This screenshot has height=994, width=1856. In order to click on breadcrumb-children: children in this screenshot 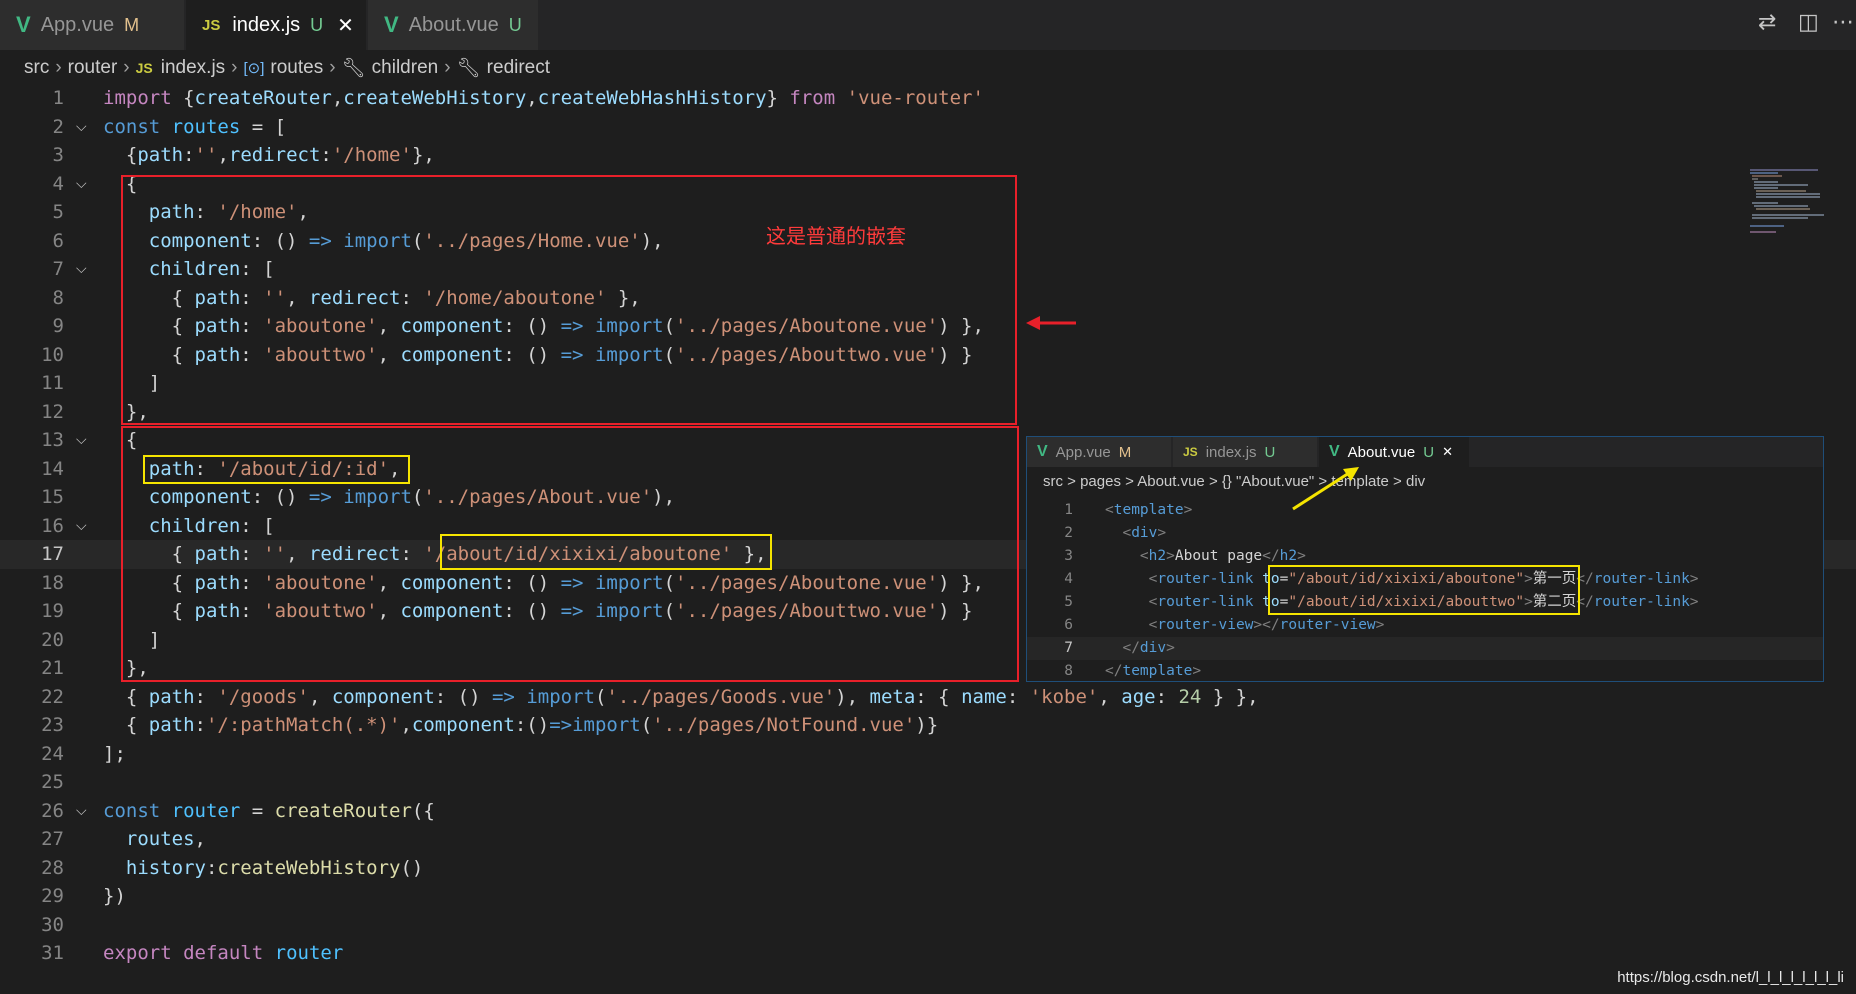, I will do `click(405, 68)`.